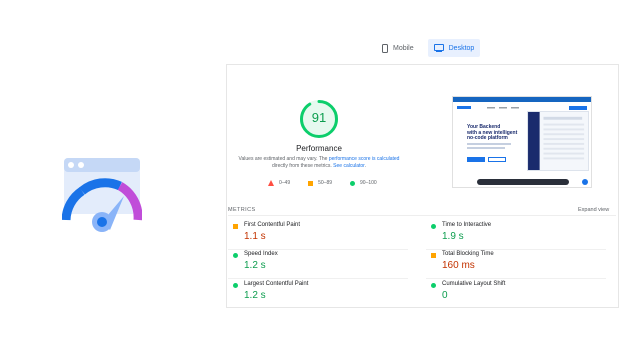 The width and height of the screenshot is (640, 341). I want to click on phone-icon, so click(385, 48).